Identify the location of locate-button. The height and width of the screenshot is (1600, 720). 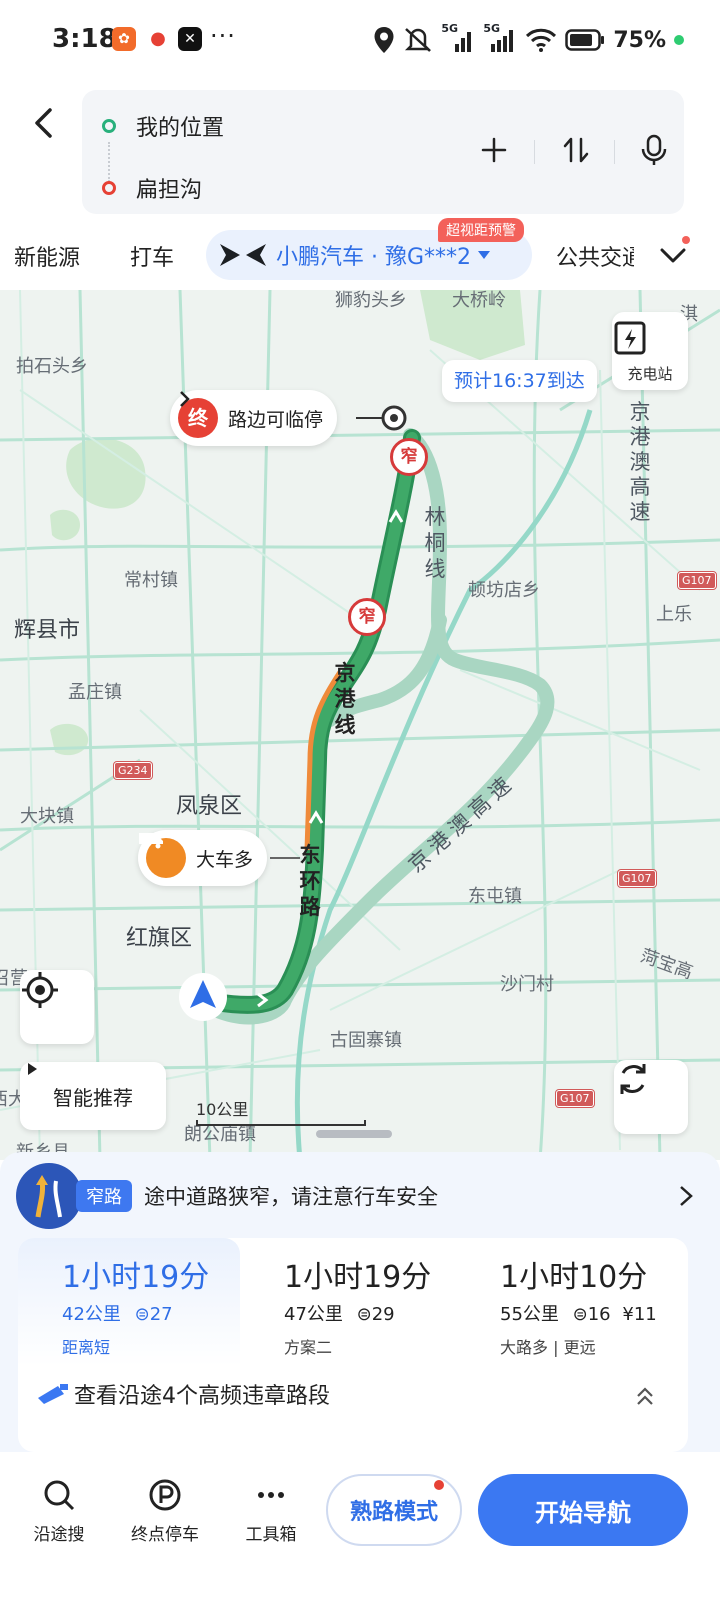
(57, 1007).